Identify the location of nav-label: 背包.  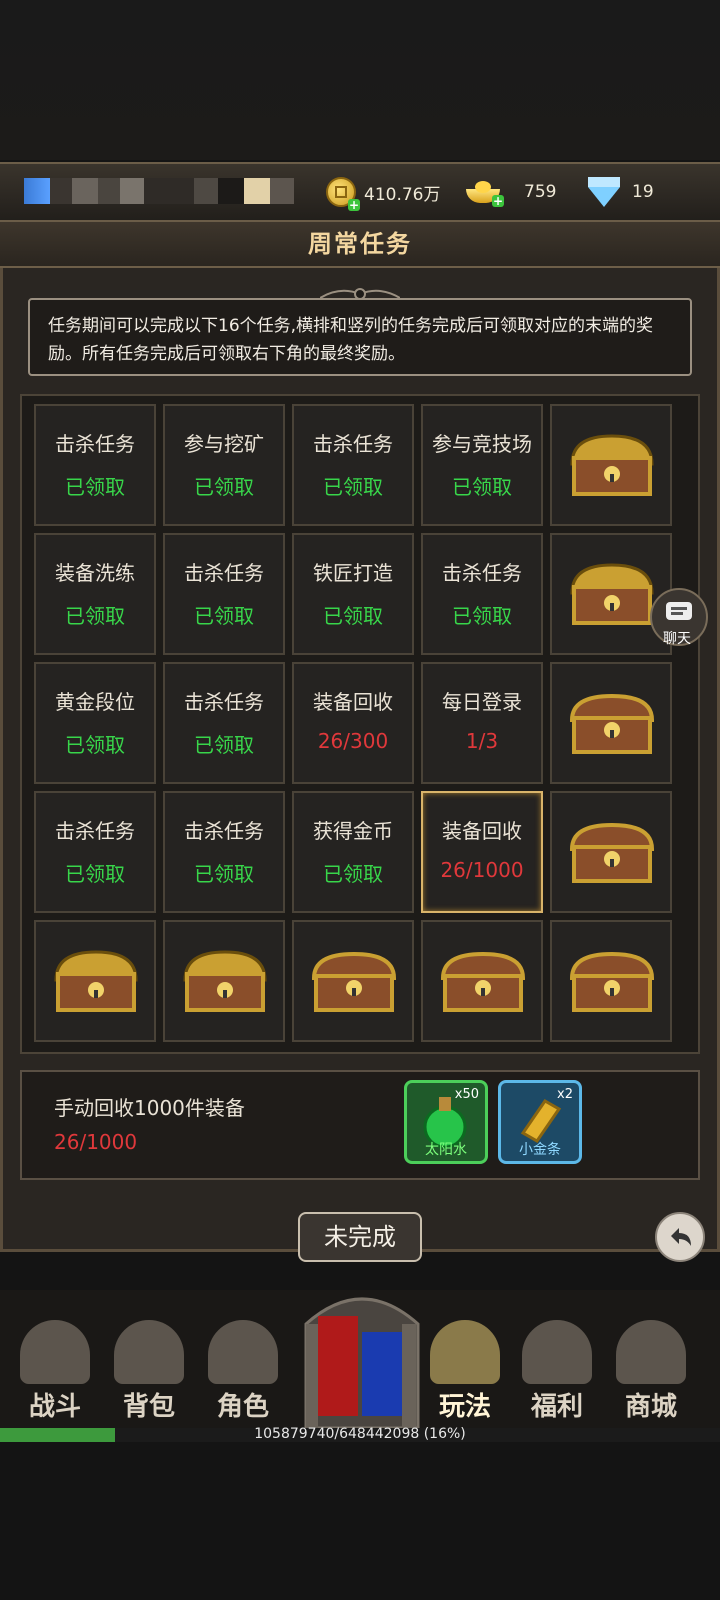
(148, 1407).